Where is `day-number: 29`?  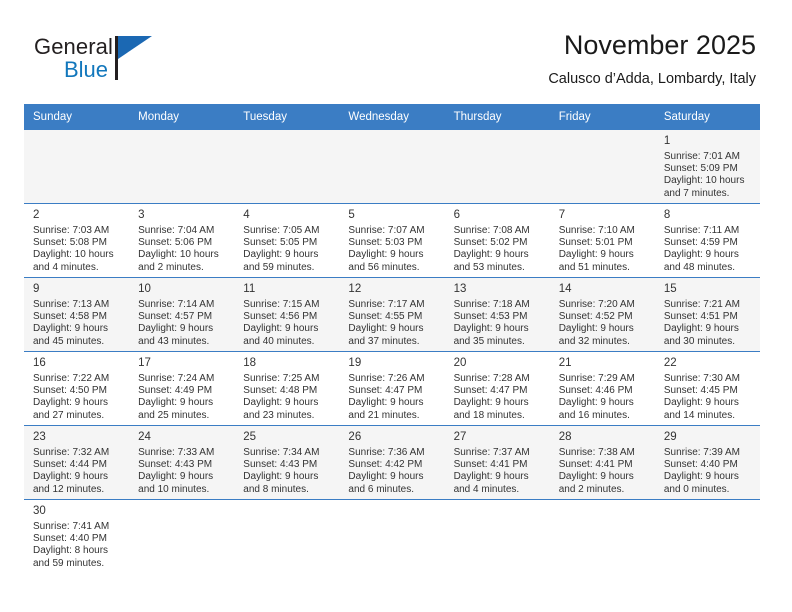 day-number: 29 is located at coordinates (670, 437).